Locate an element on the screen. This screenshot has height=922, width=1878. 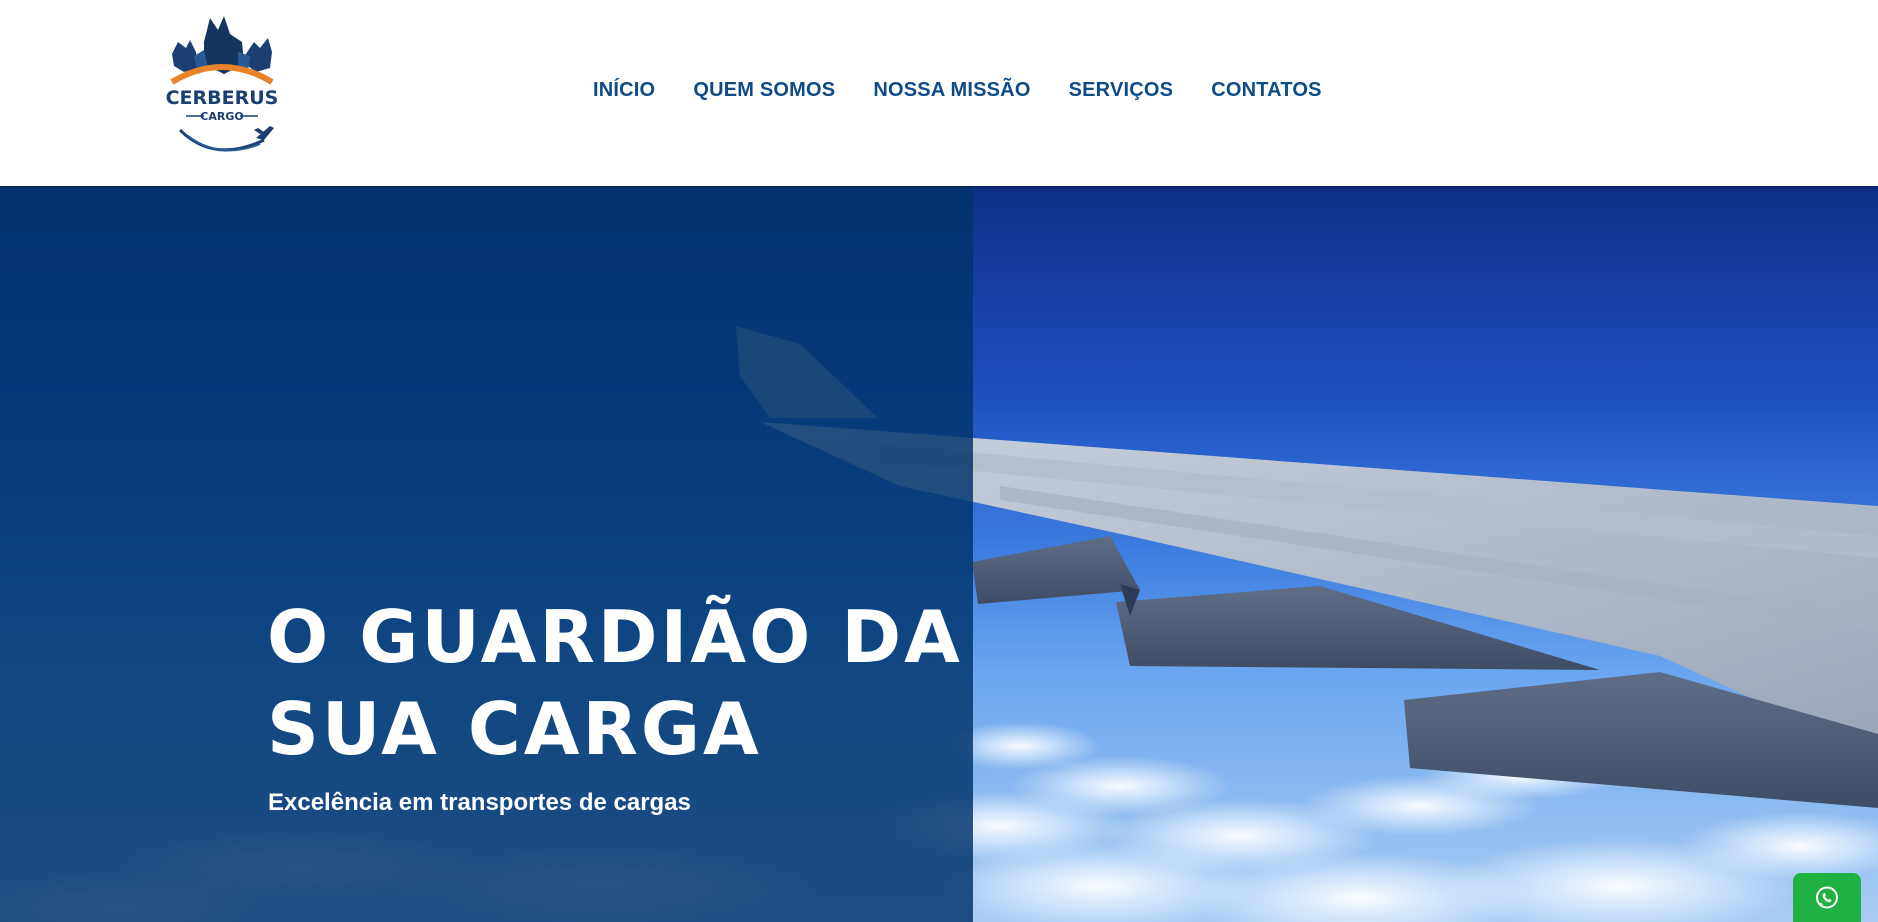
nav-link-contatos: CONTATOS is located at coordinates (1266, 90).